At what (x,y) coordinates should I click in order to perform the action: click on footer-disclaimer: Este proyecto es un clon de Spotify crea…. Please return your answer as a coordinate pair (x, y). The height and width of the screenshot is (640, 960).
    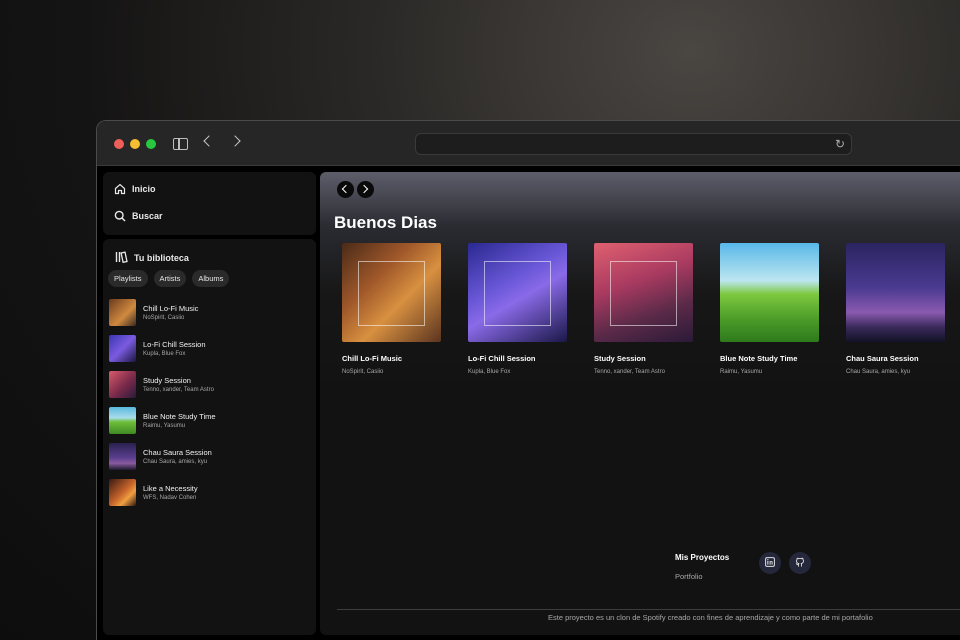
    Looking at the image, I should click on (710, 617).